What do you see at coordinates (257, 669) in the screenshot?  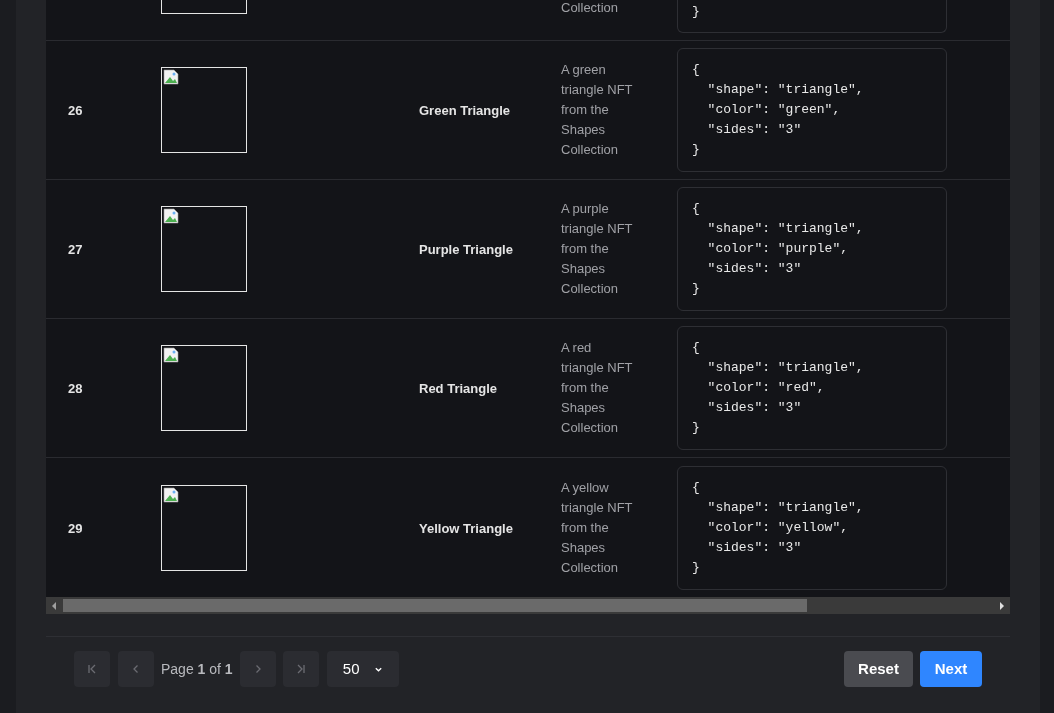 I see `next-page-button` at bounding box center [257, 669].